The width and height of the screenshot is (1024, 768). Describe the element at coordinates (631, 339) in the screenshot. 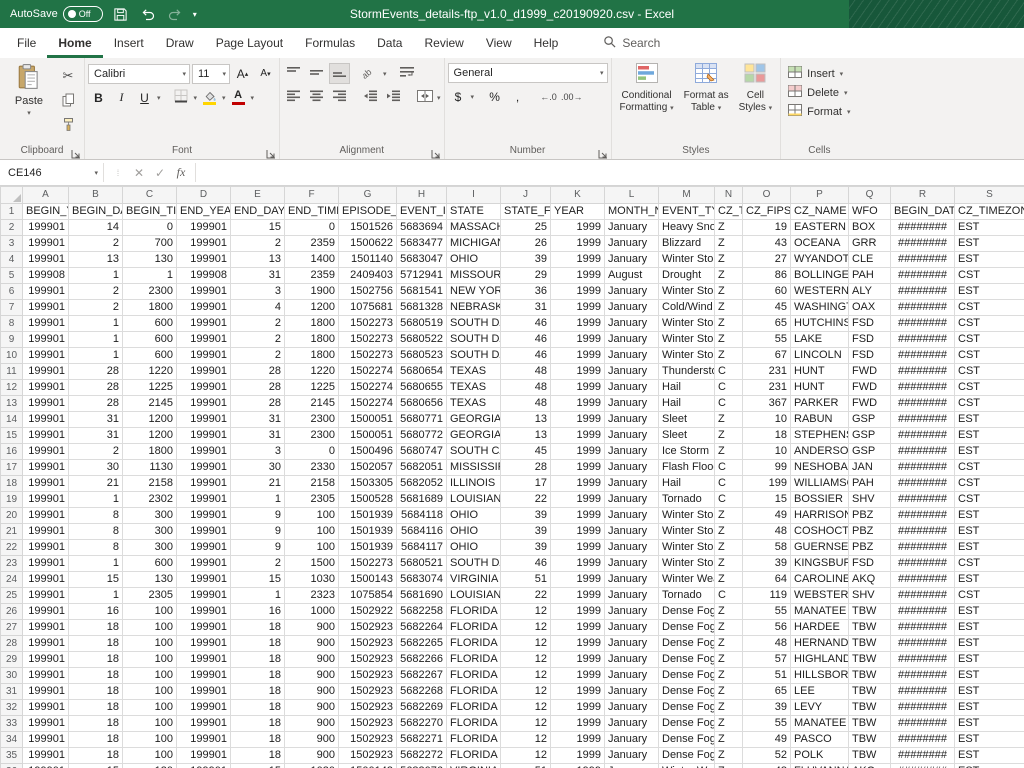

I see `cell-L9: January` at that location.